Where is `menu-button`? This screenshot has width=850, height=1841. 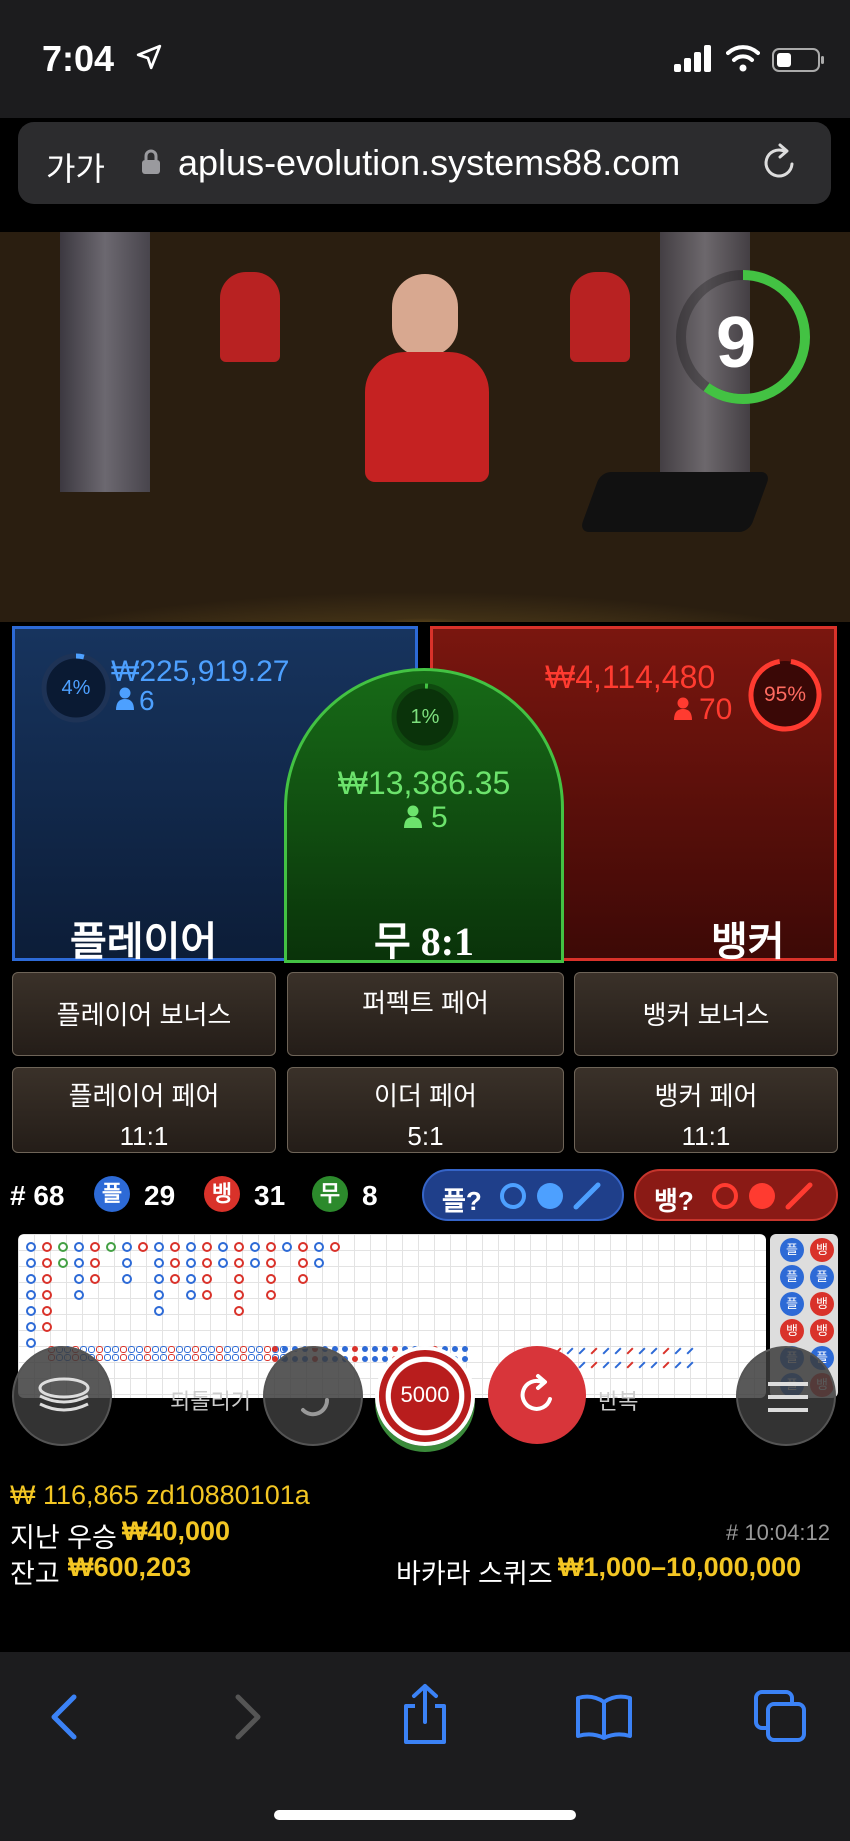 menu-button is located at coordinates (786, 1396).